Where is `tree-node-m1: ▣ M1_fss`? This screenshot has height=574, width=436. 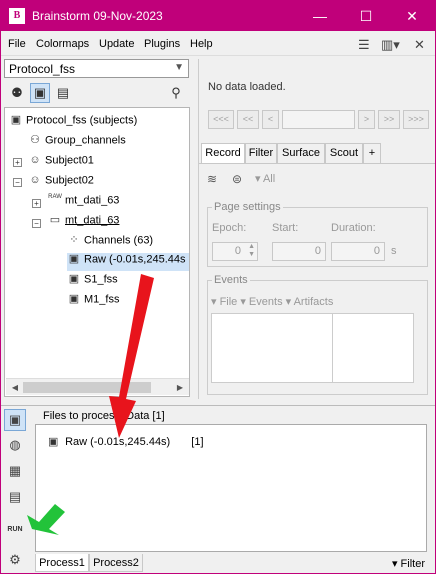
tree-node-m1: ▣ M1_fss is located at coordinates (93, 302).